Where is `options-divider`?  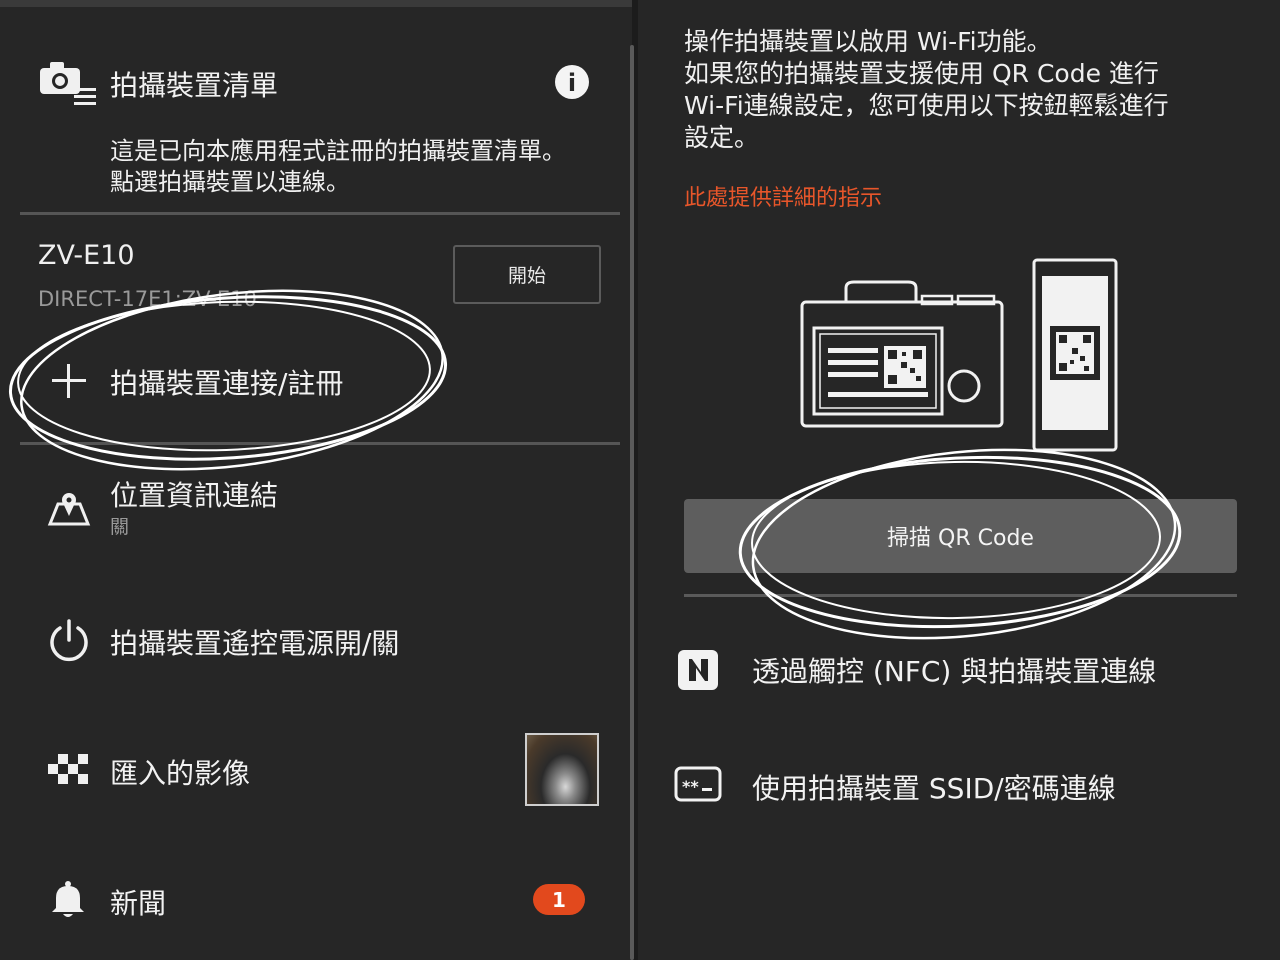
options-divider is located at coordinates (960, 595).